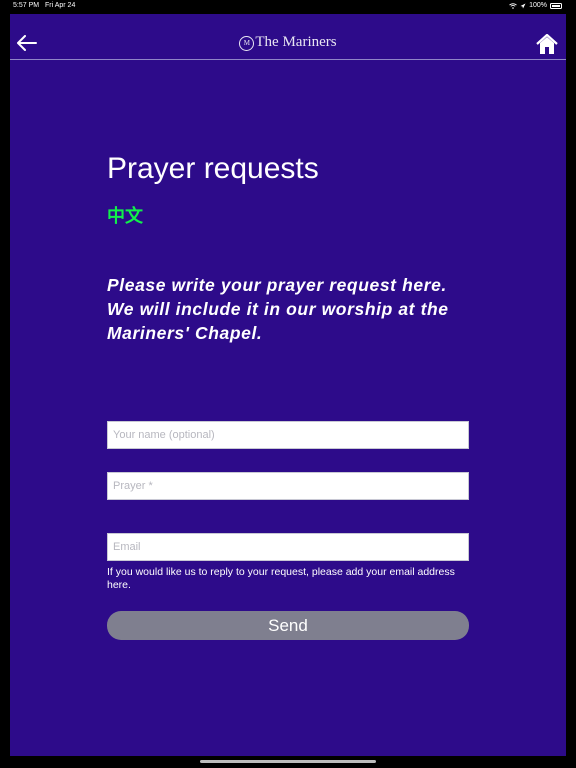 This screenshot has width=576, height=768. Describe the element at coordinates (60, 5) in the screenshot. I see `status-date: Fri Apr 24` at that location.